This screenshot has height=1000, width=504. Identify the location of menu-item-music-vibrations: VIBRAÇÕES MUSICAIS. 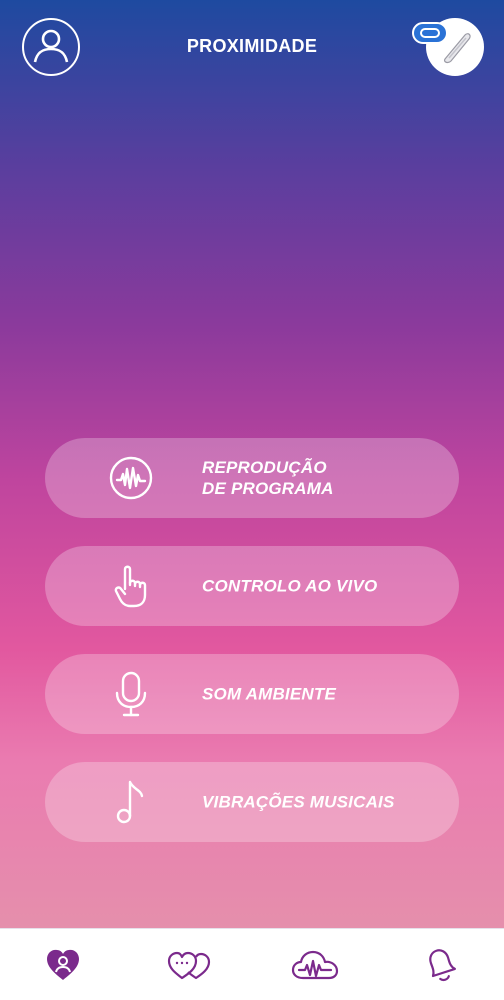
(252, 802).